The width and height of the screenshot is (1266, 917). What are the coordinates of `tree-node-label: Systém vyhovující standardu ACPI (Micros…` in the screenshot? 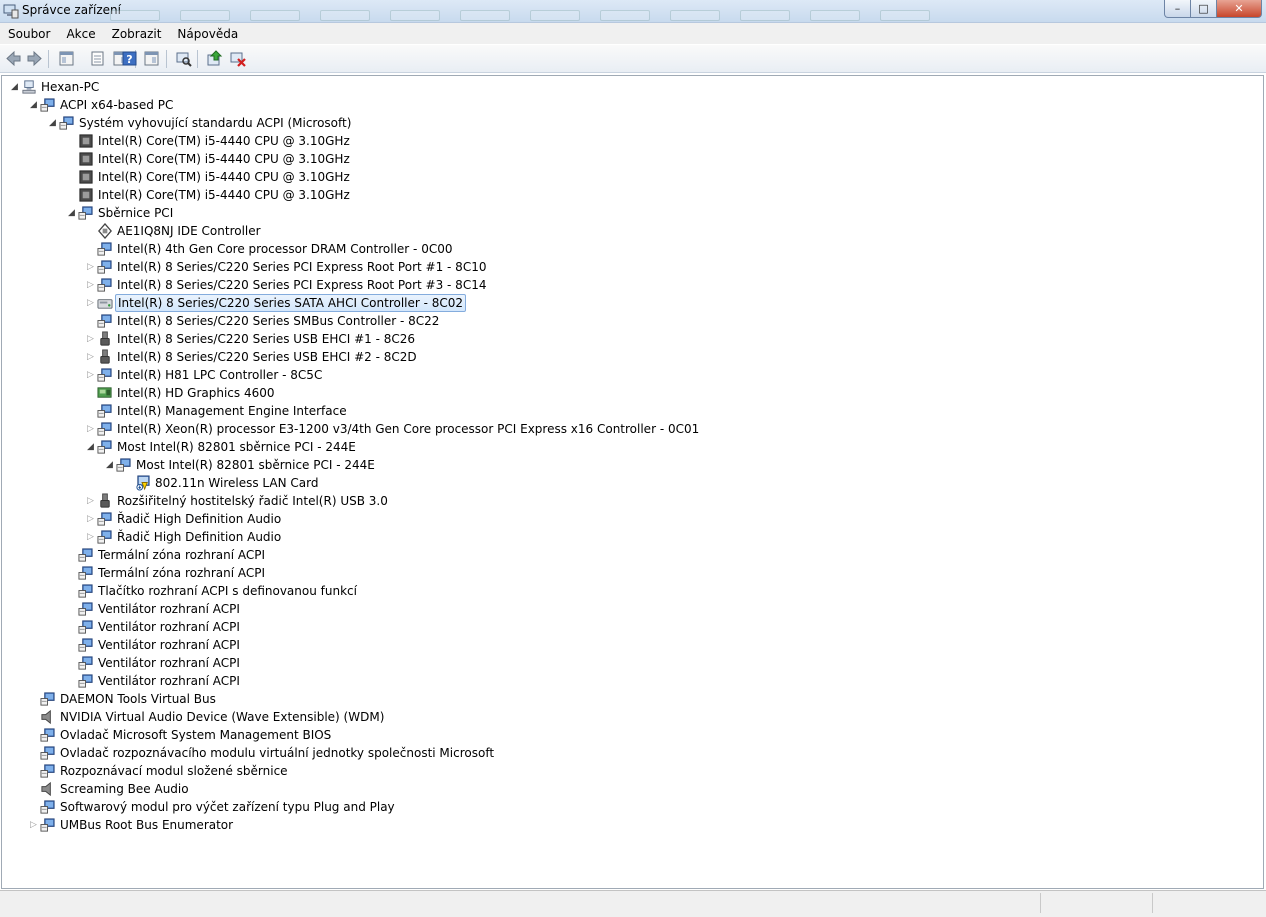 It's located at (215, 123).